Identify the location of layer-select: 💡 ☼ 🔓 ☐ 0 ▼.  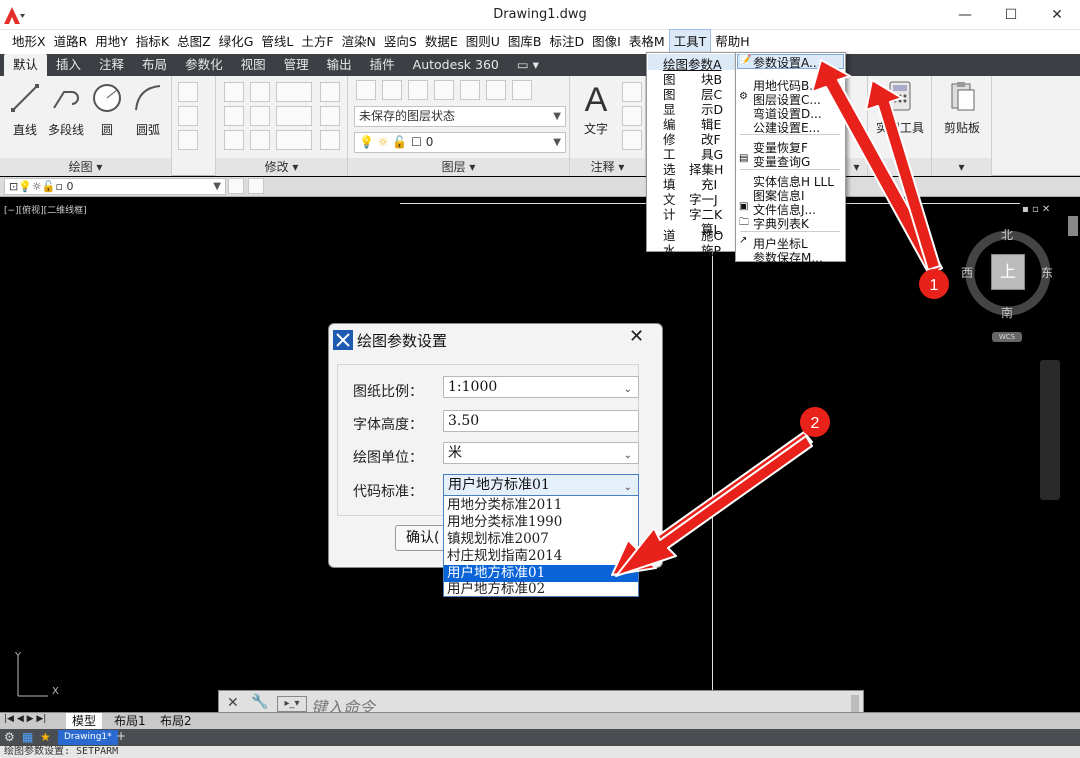
(460, 142).